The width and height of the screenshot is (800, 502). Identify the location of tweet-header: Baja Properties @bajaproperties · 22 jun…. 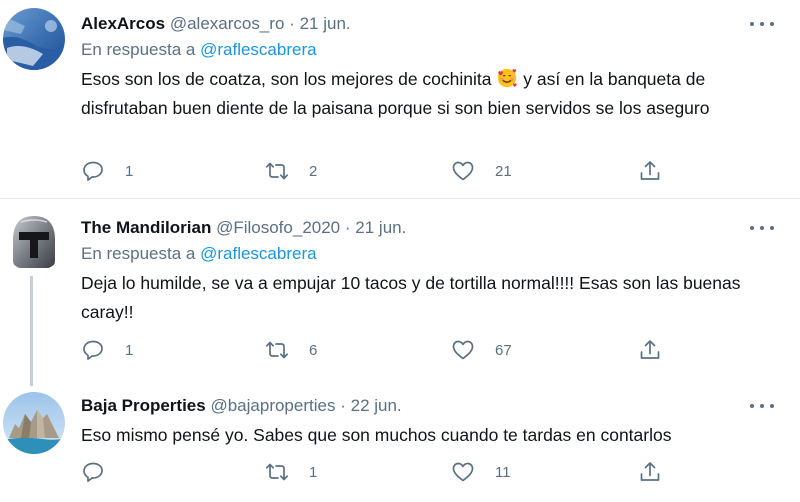
(430, 406).